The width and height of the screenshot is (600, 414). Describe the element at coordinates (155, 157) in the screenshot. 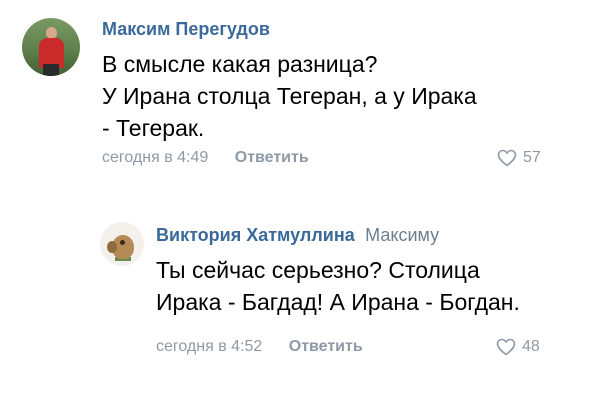

I see `comment-timestamp: сегодня в 4:49` at that location.